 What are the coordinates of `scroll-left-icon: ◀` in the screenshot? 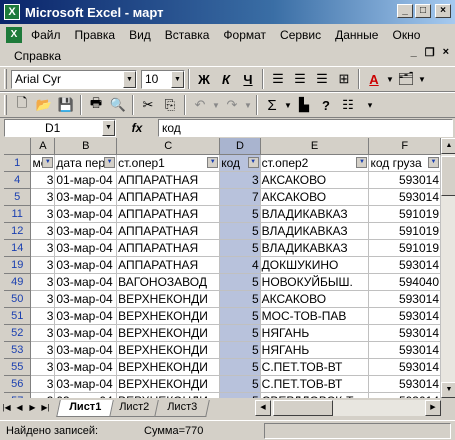 It's located at (263, 408).